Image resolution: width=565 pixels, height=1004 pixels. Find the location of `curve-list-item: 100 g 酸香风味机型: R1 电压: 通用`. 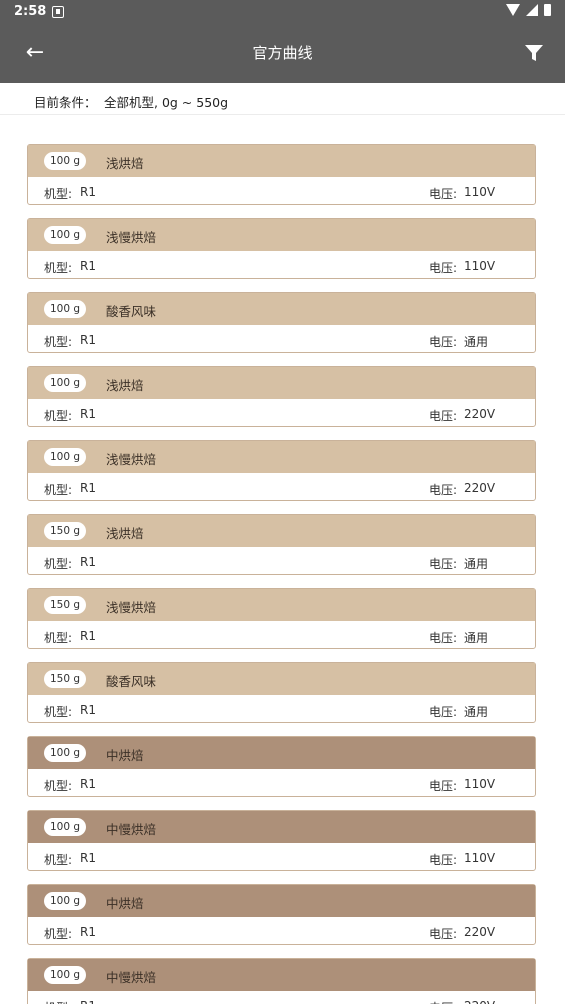

curve-list-item: 100 g 酸香风味机型: R1 电压: 通用 is located at coordinates (281, 322).